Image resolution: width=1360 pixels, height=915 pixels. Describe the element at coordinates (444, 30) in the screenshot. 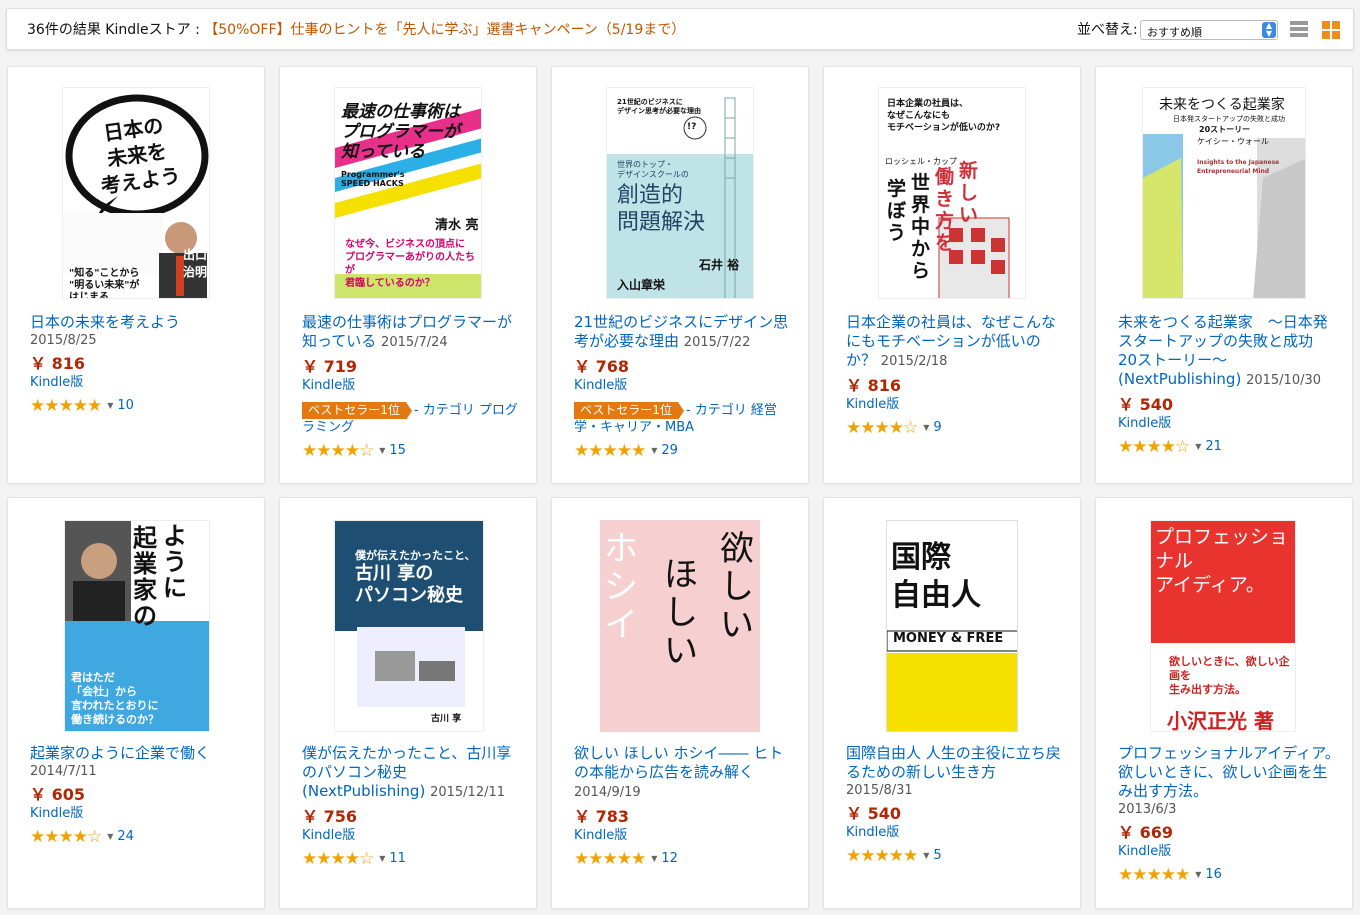

I see `campaign-title: 【50%OFF】仕事のヒントを「先人に学ぶ」選書キャンペーン（5/19まで）` at that location.